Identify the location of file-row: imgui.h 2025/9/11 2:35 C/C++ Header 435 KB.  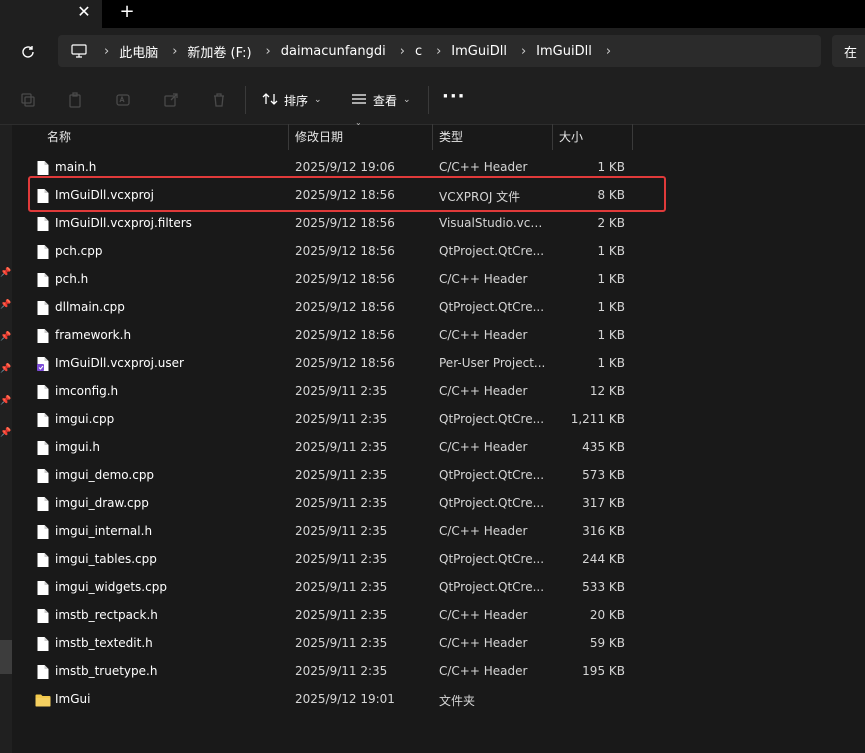
(335, 448).